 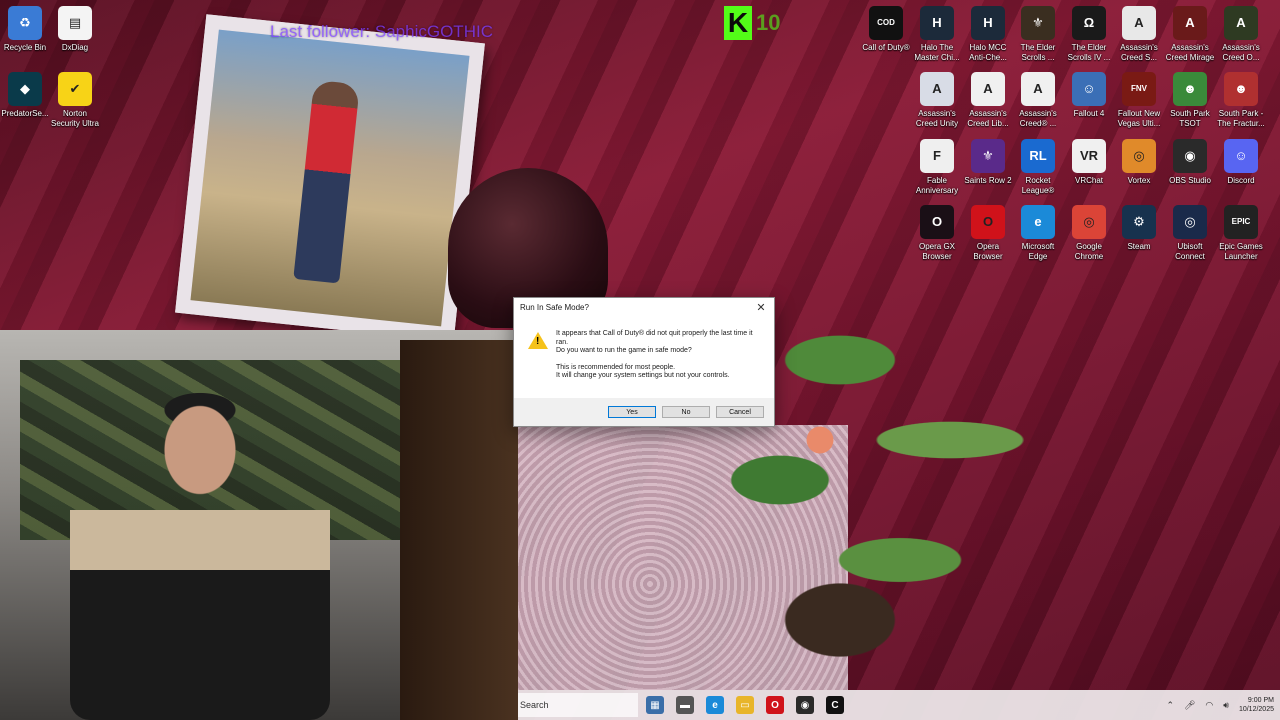 I want to click on shortcut-label: Steam, so click(x=1139, y=246).